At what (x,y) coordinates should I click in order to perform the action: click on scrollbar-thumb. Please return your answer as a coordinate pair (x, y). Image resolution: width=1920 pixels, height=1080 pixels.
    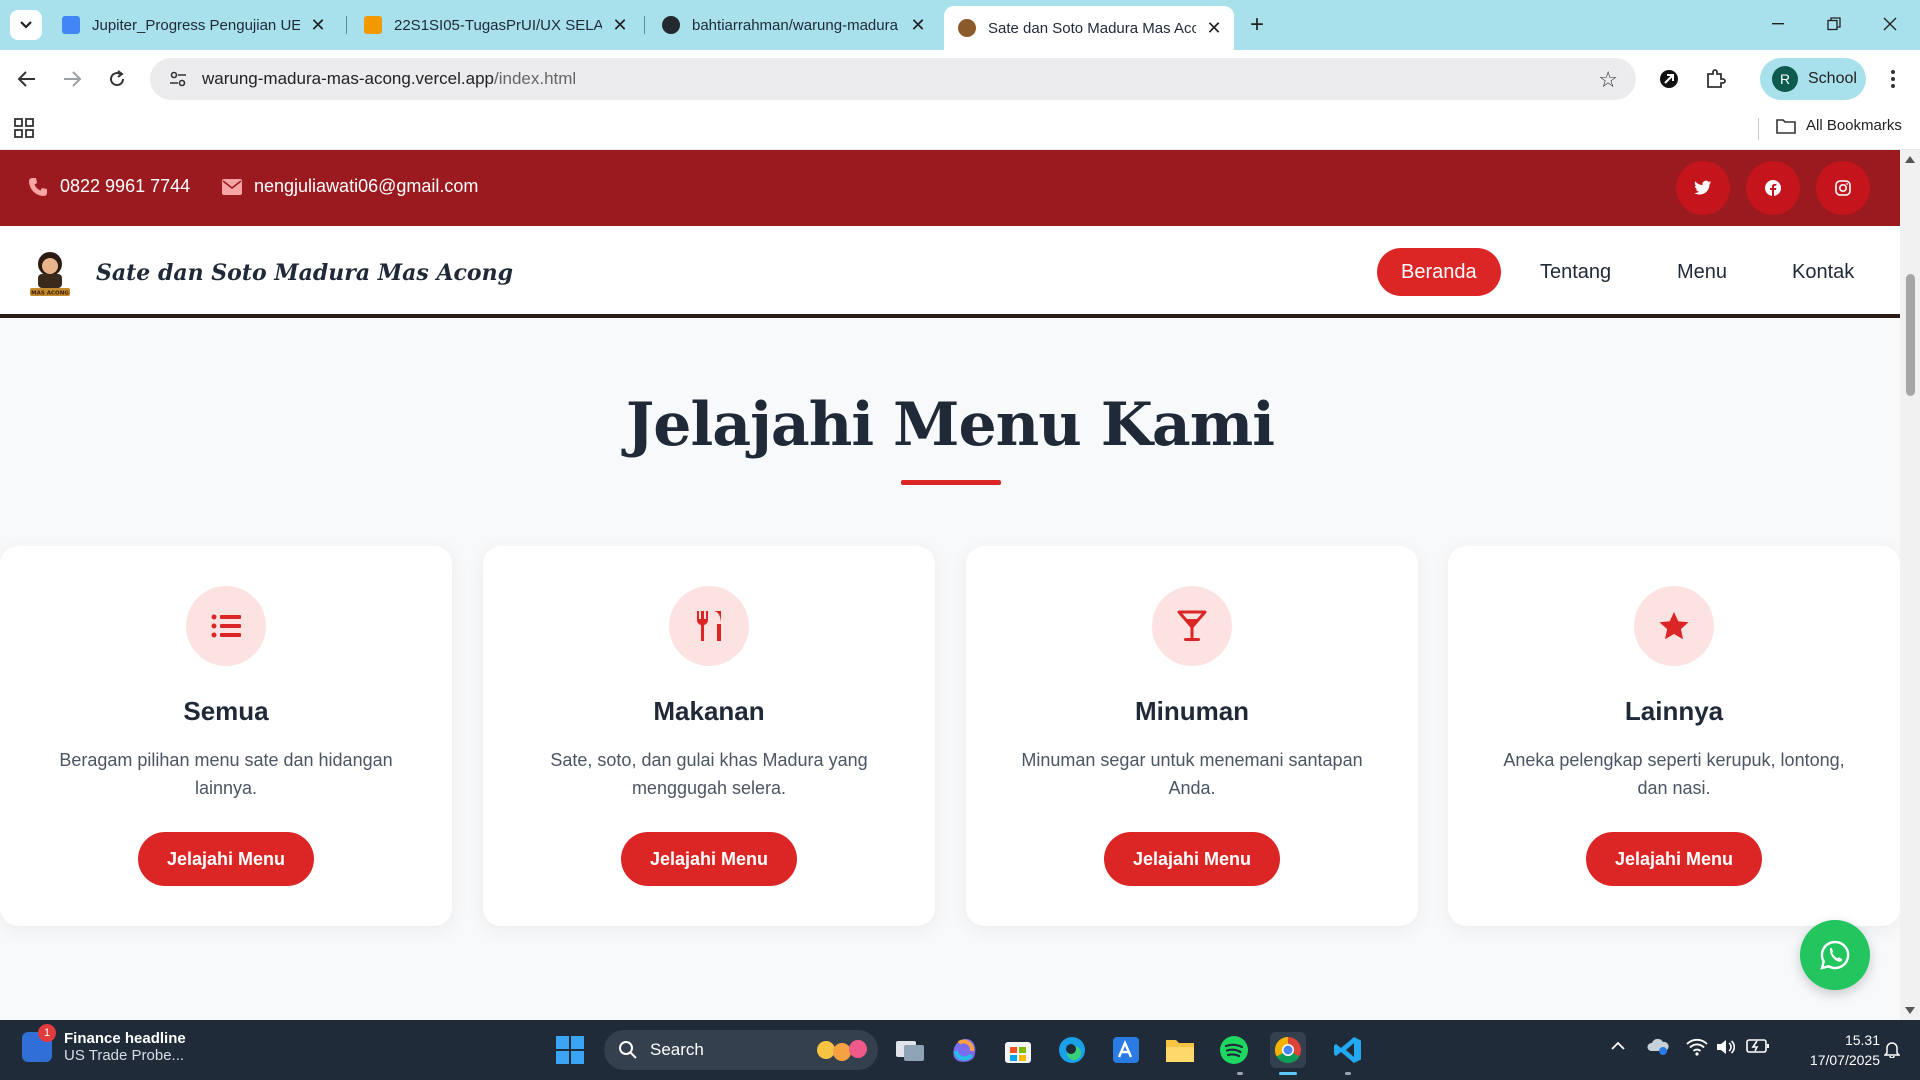
    Looking at the image, I should click on (1910, 335).